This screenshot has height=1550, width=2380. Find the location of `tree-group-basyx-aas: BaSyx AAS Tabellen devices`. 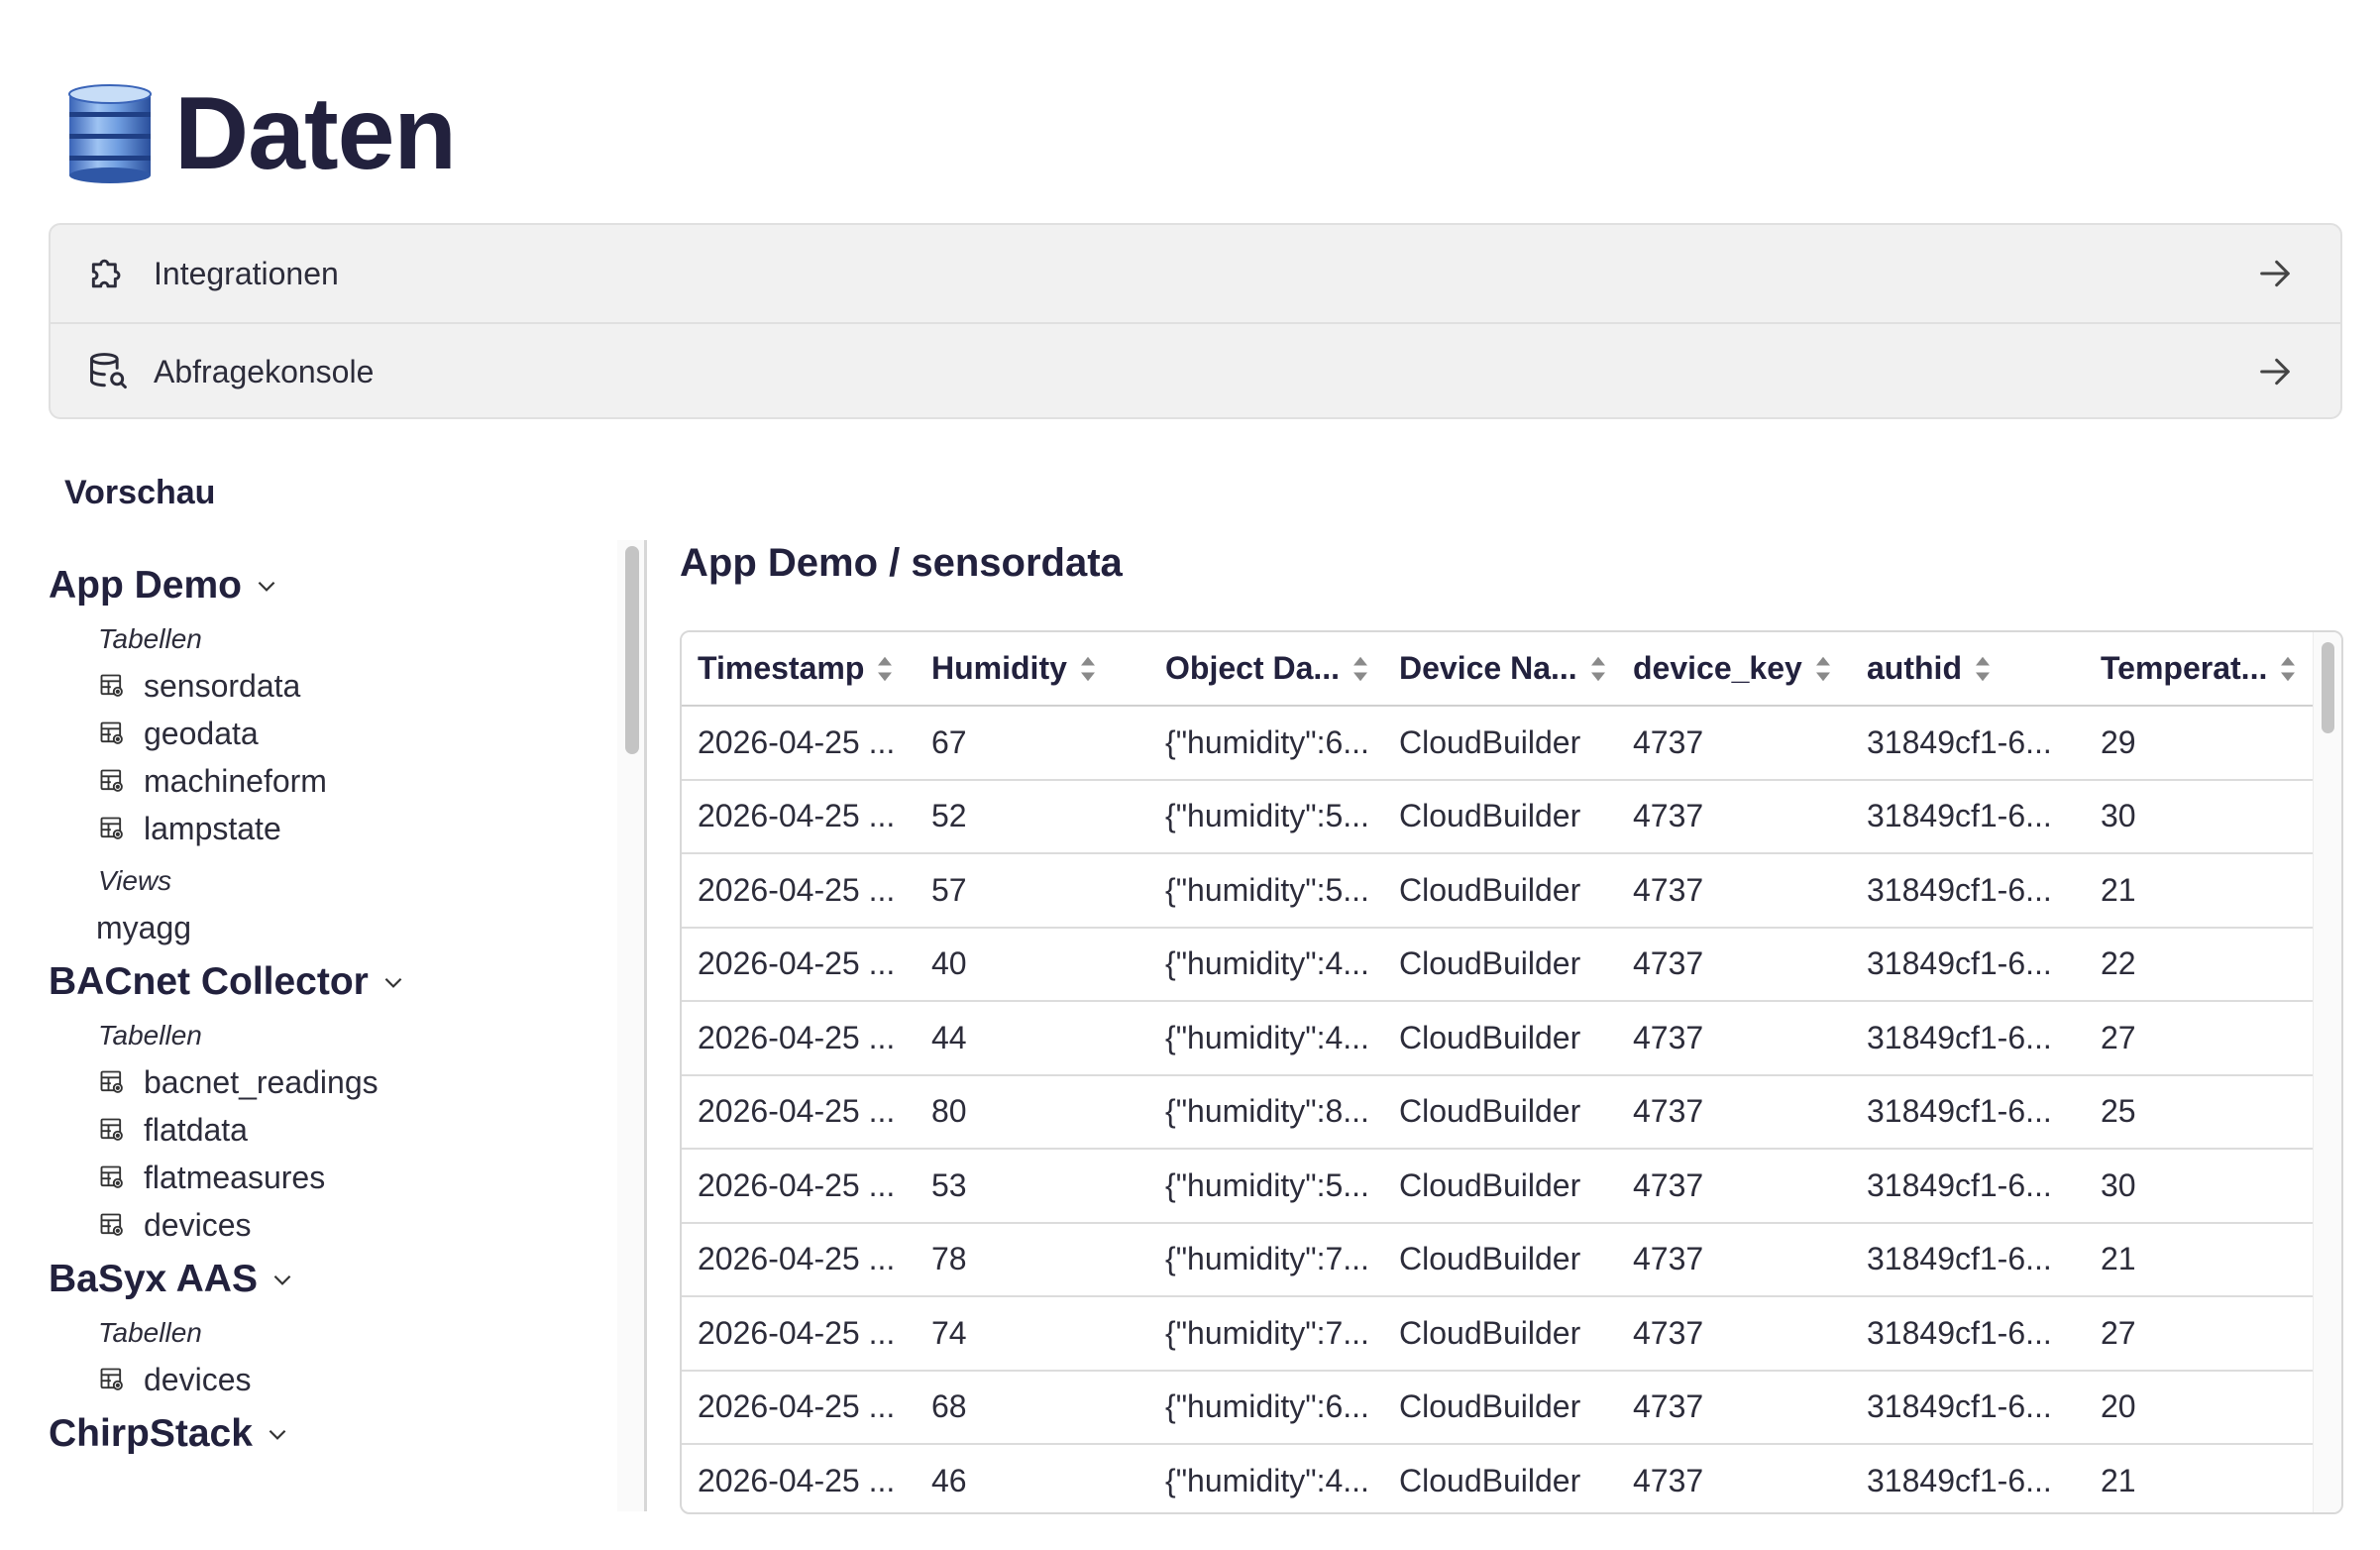

tree-group-basyx-aas: BaSyx AAS Tabellen devices is located at coordinates (326, 1326).